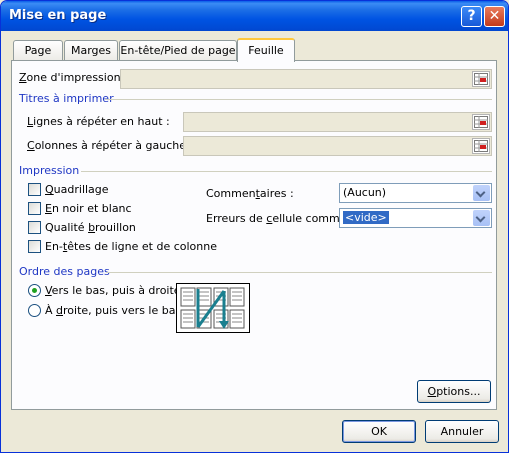  Describe the element at coordinates (113, 310) in the screenshot. I see `over-then-down-label: À droite, puis vers le bas` at that location.